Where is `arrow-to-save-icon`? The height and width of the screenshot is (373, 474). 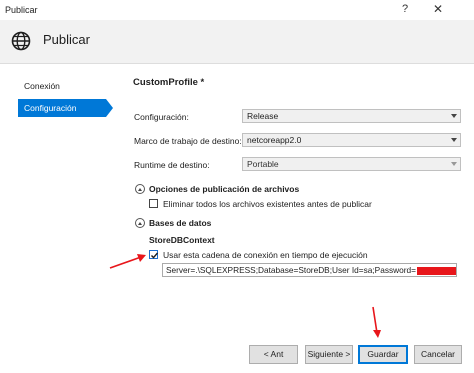
arrow-to-save-icon is located at coordinates (376, 322).